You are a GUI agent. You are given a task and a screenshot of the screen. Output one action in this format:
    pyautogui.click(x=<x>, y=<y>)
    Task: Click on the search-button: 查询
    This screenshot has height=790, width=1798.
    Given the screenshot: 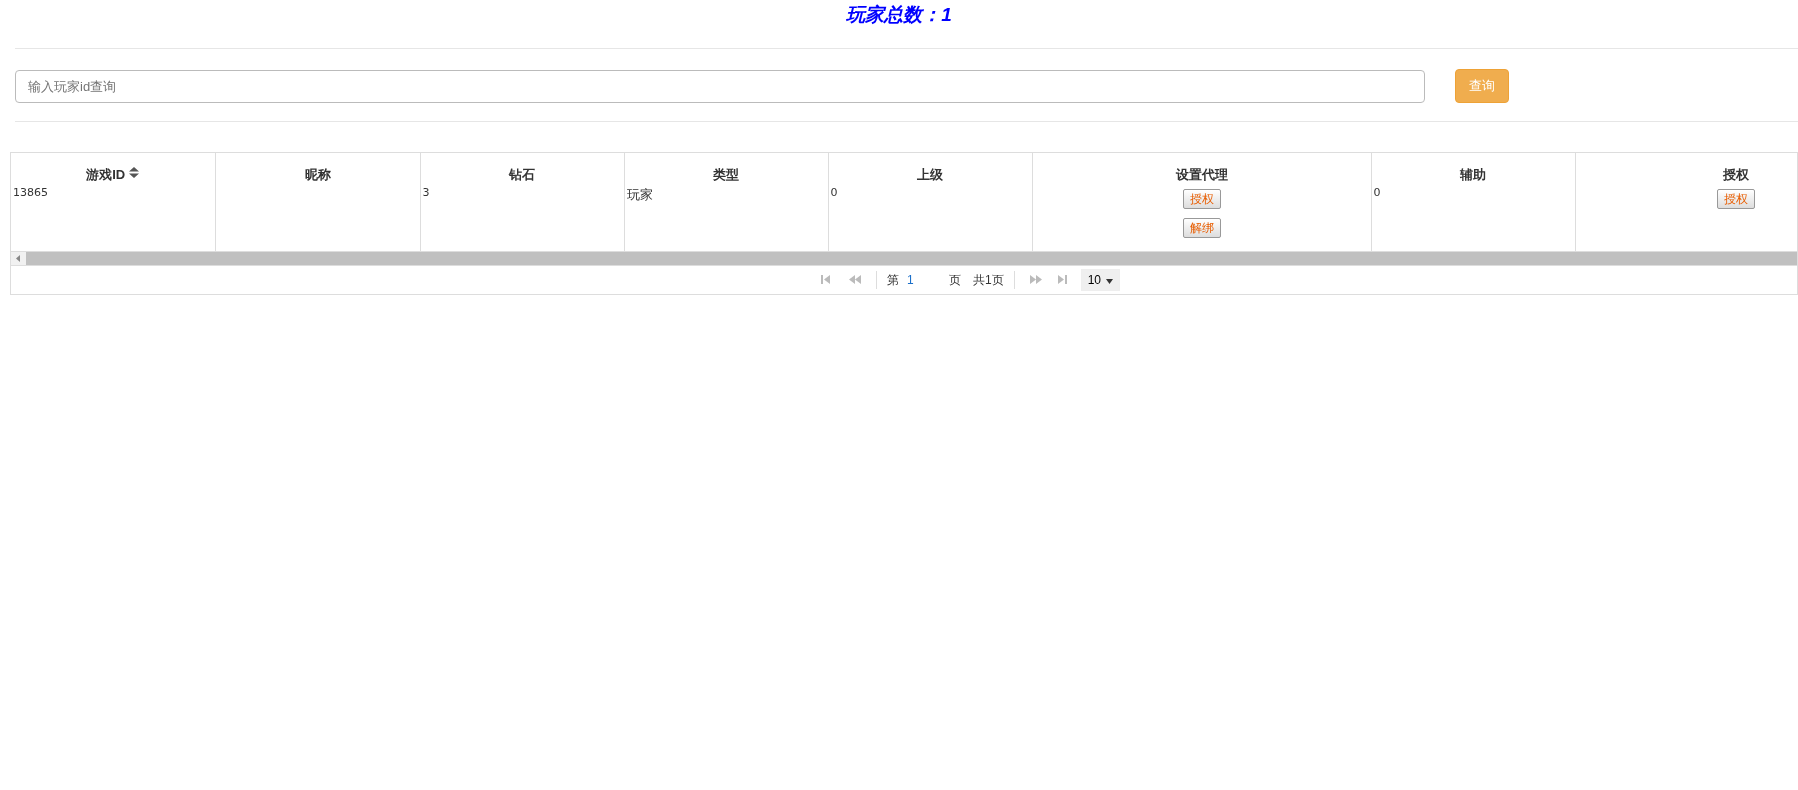 What is the action you would take?
    pyautogui.click(x=1482, y=86)
    